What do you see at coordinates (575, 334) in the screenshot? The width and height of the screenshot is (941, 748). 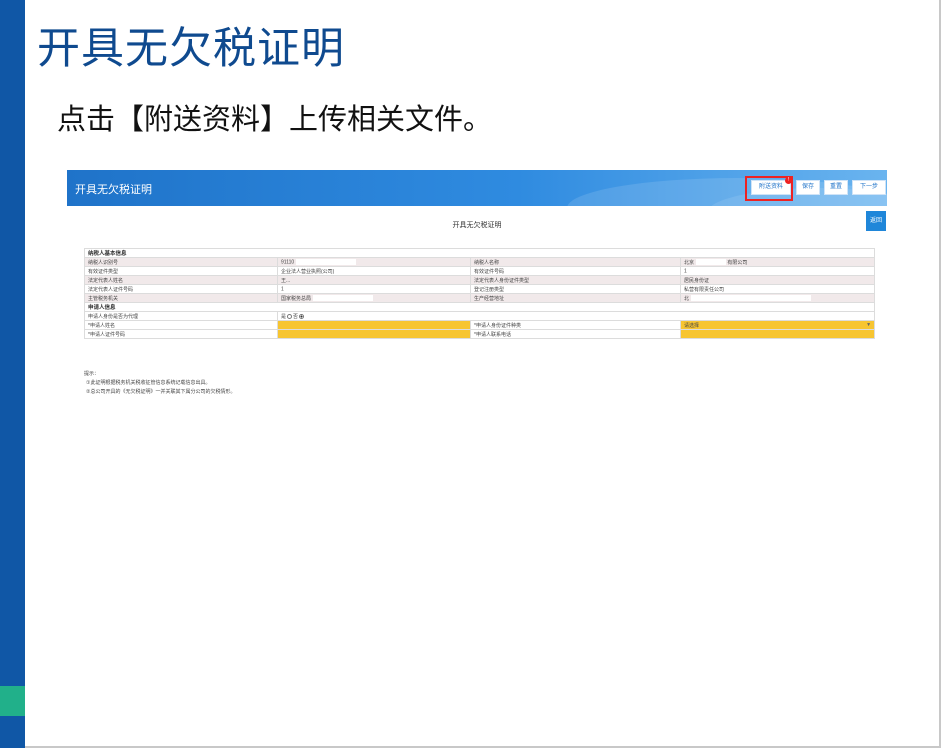 I see `field-label: *申请人联系电话` at bounding box center [575, 334].